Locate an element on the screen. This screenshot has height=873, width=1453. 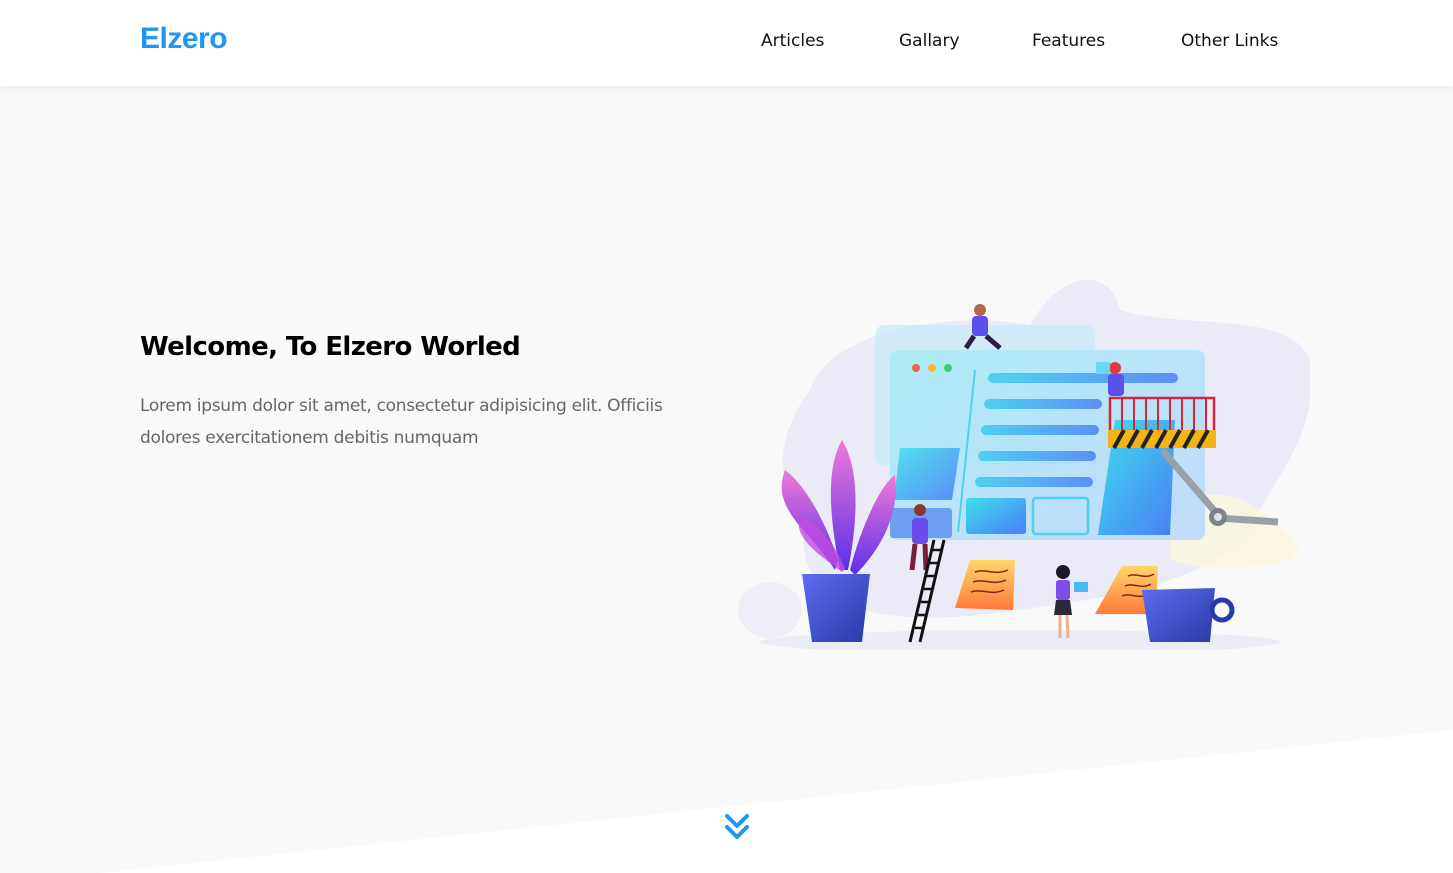
site-logo: Elzero is located at coordinates (184, 39).